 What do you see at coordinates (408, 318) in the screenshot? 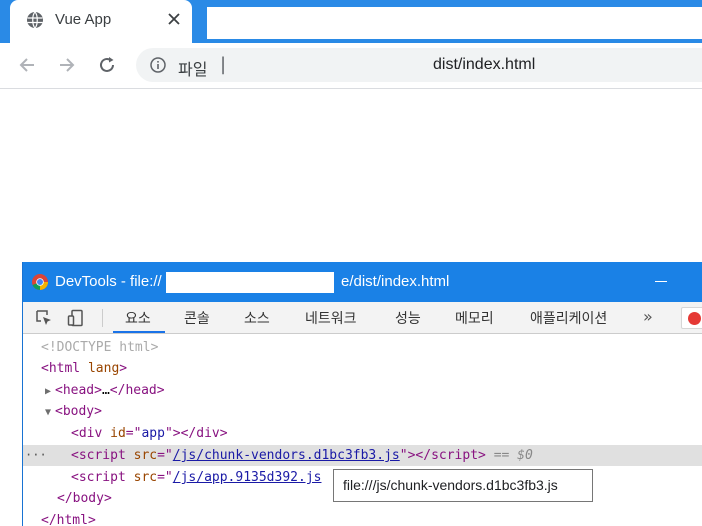
I see `tab-performance: 성능` at bounding box center [408, 318].